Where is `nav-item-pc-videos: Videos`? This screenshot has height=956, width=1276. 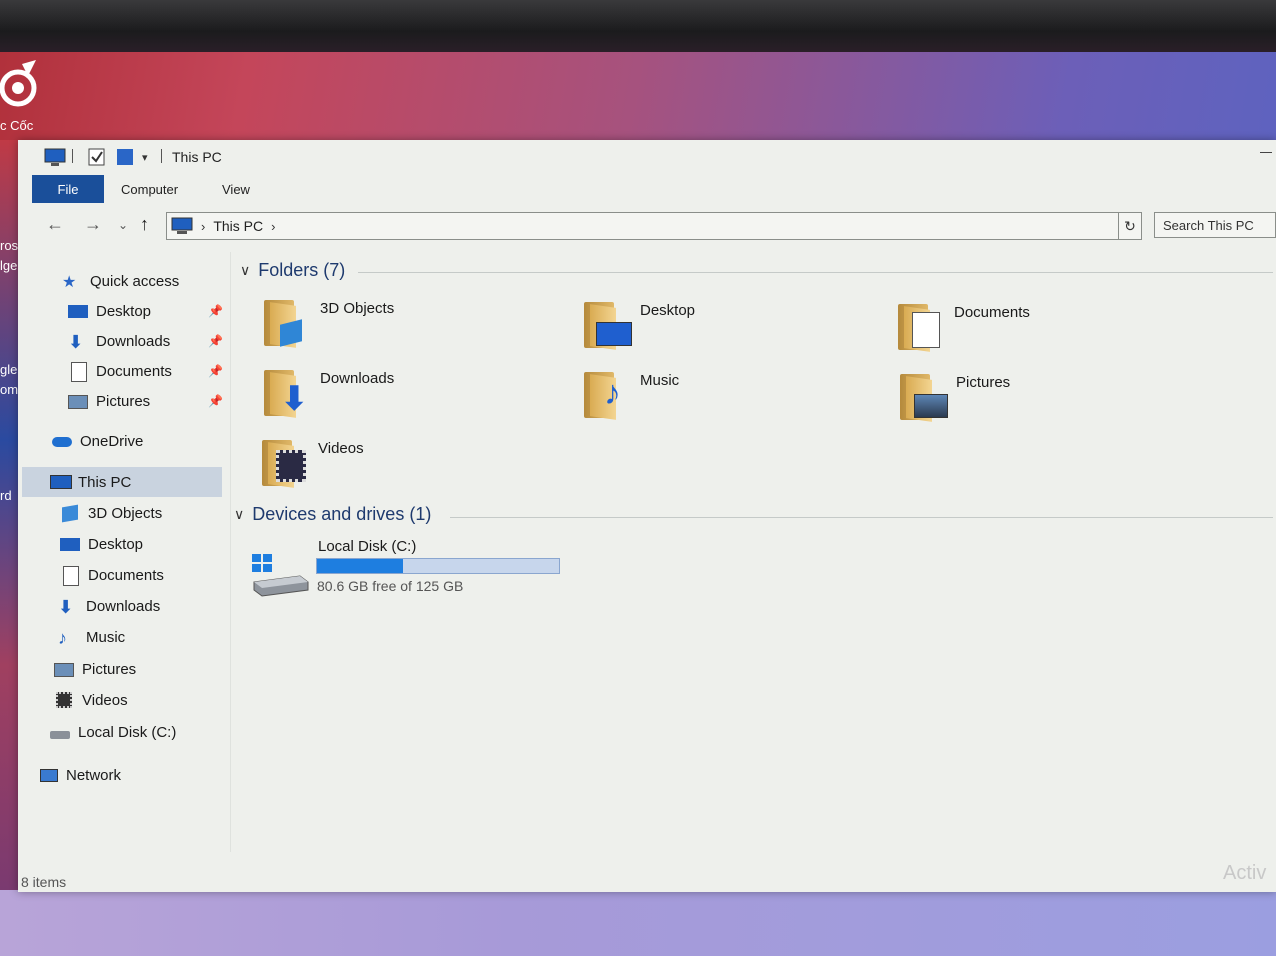
nav-item-pc-videos: Videos is located at coordinates (91, 700).